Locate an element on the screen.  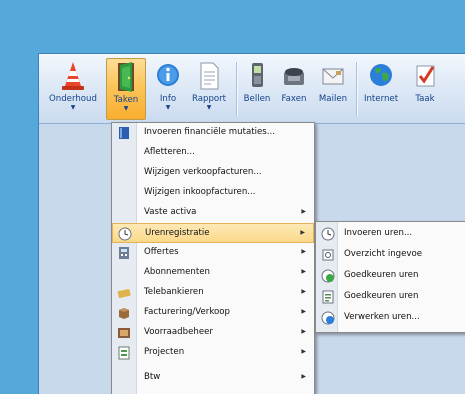
bank-card-icon is located at coordinates (124, 293).